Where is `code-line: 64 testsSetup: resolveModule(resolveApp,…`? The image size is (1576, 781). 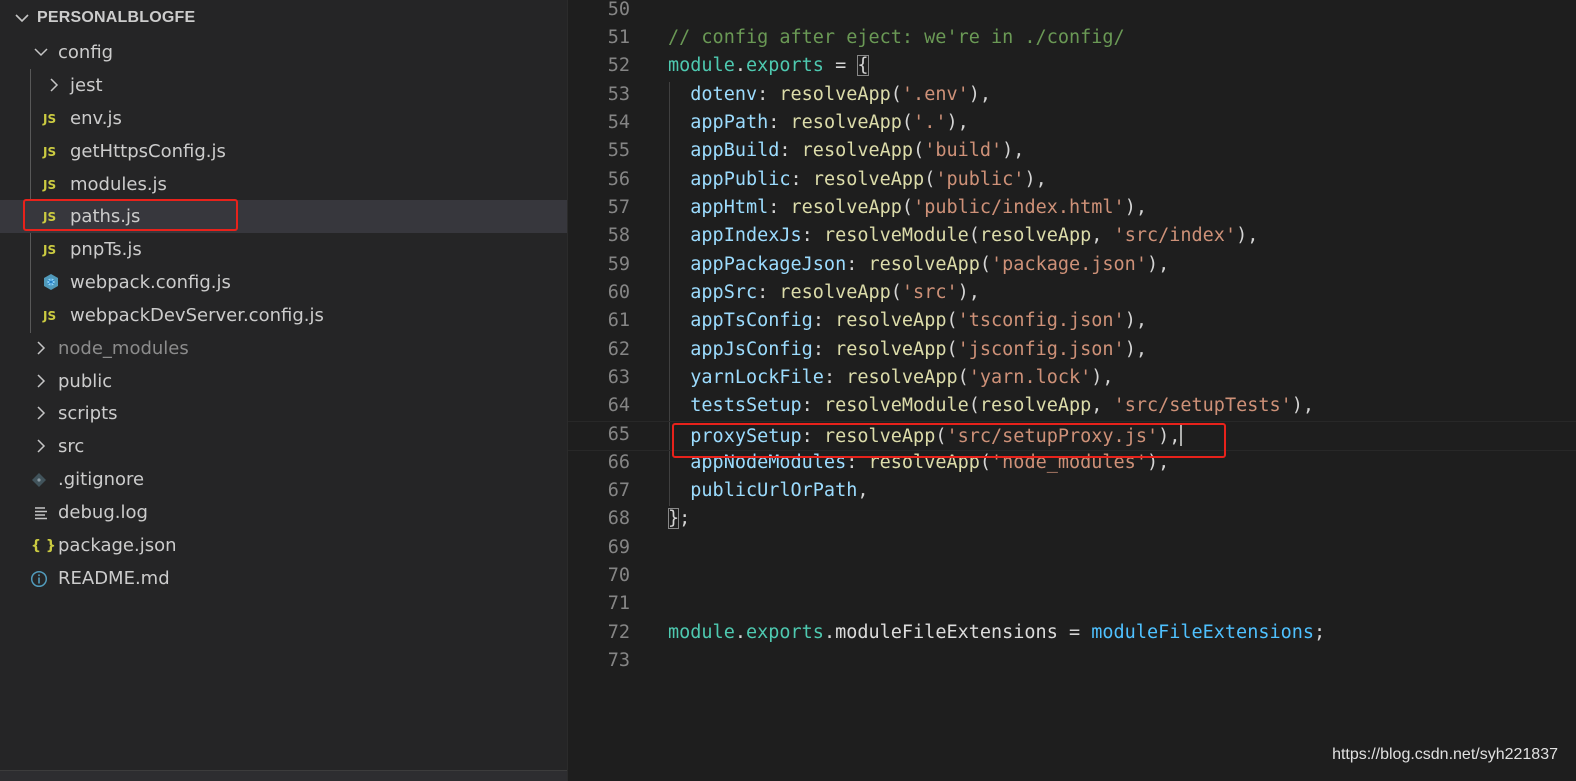
code-line: 64 testsSetup: resolveModule(resolveApp,… is located at coordinates (1072, 407).